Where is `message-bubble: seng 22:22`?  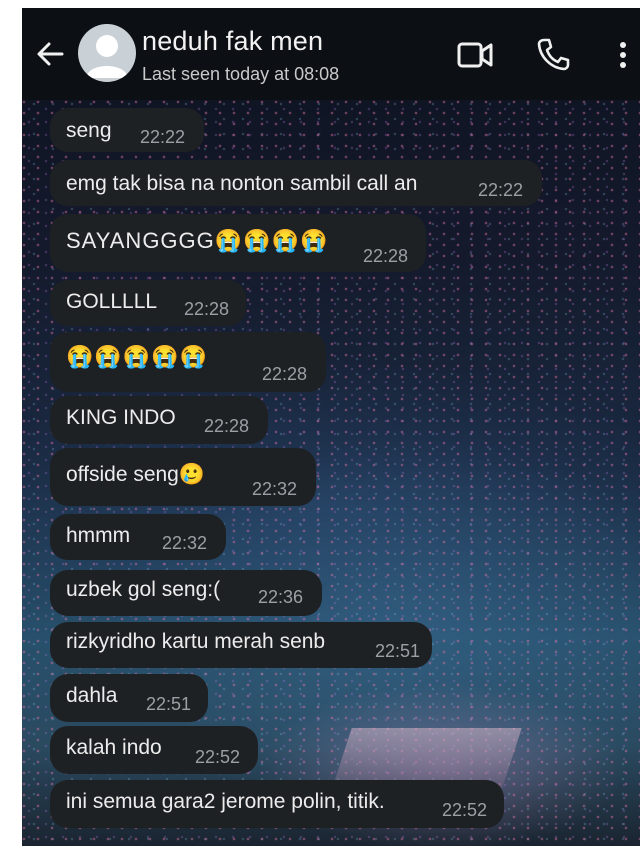 message-bubble: seng 22:22 is located at coordinates (127, 130).